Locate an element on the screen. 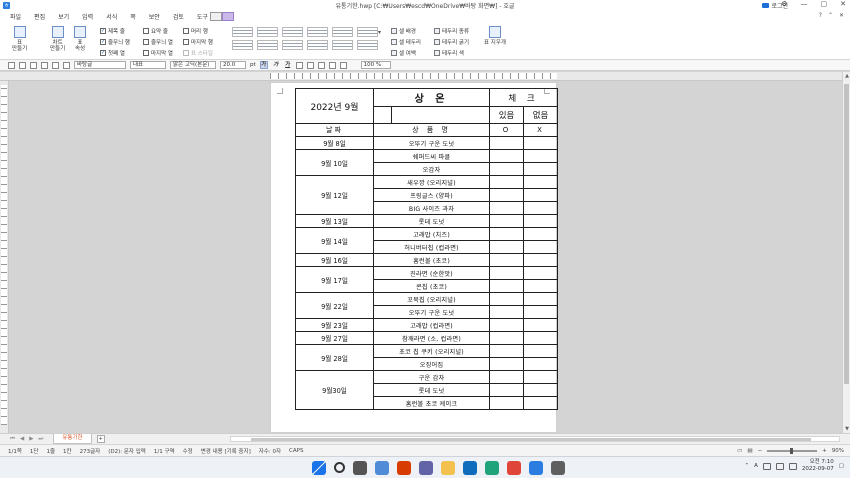 This screenshot has width=850, height=478. status-edit: 수정 is located at coordinates (188, 451).